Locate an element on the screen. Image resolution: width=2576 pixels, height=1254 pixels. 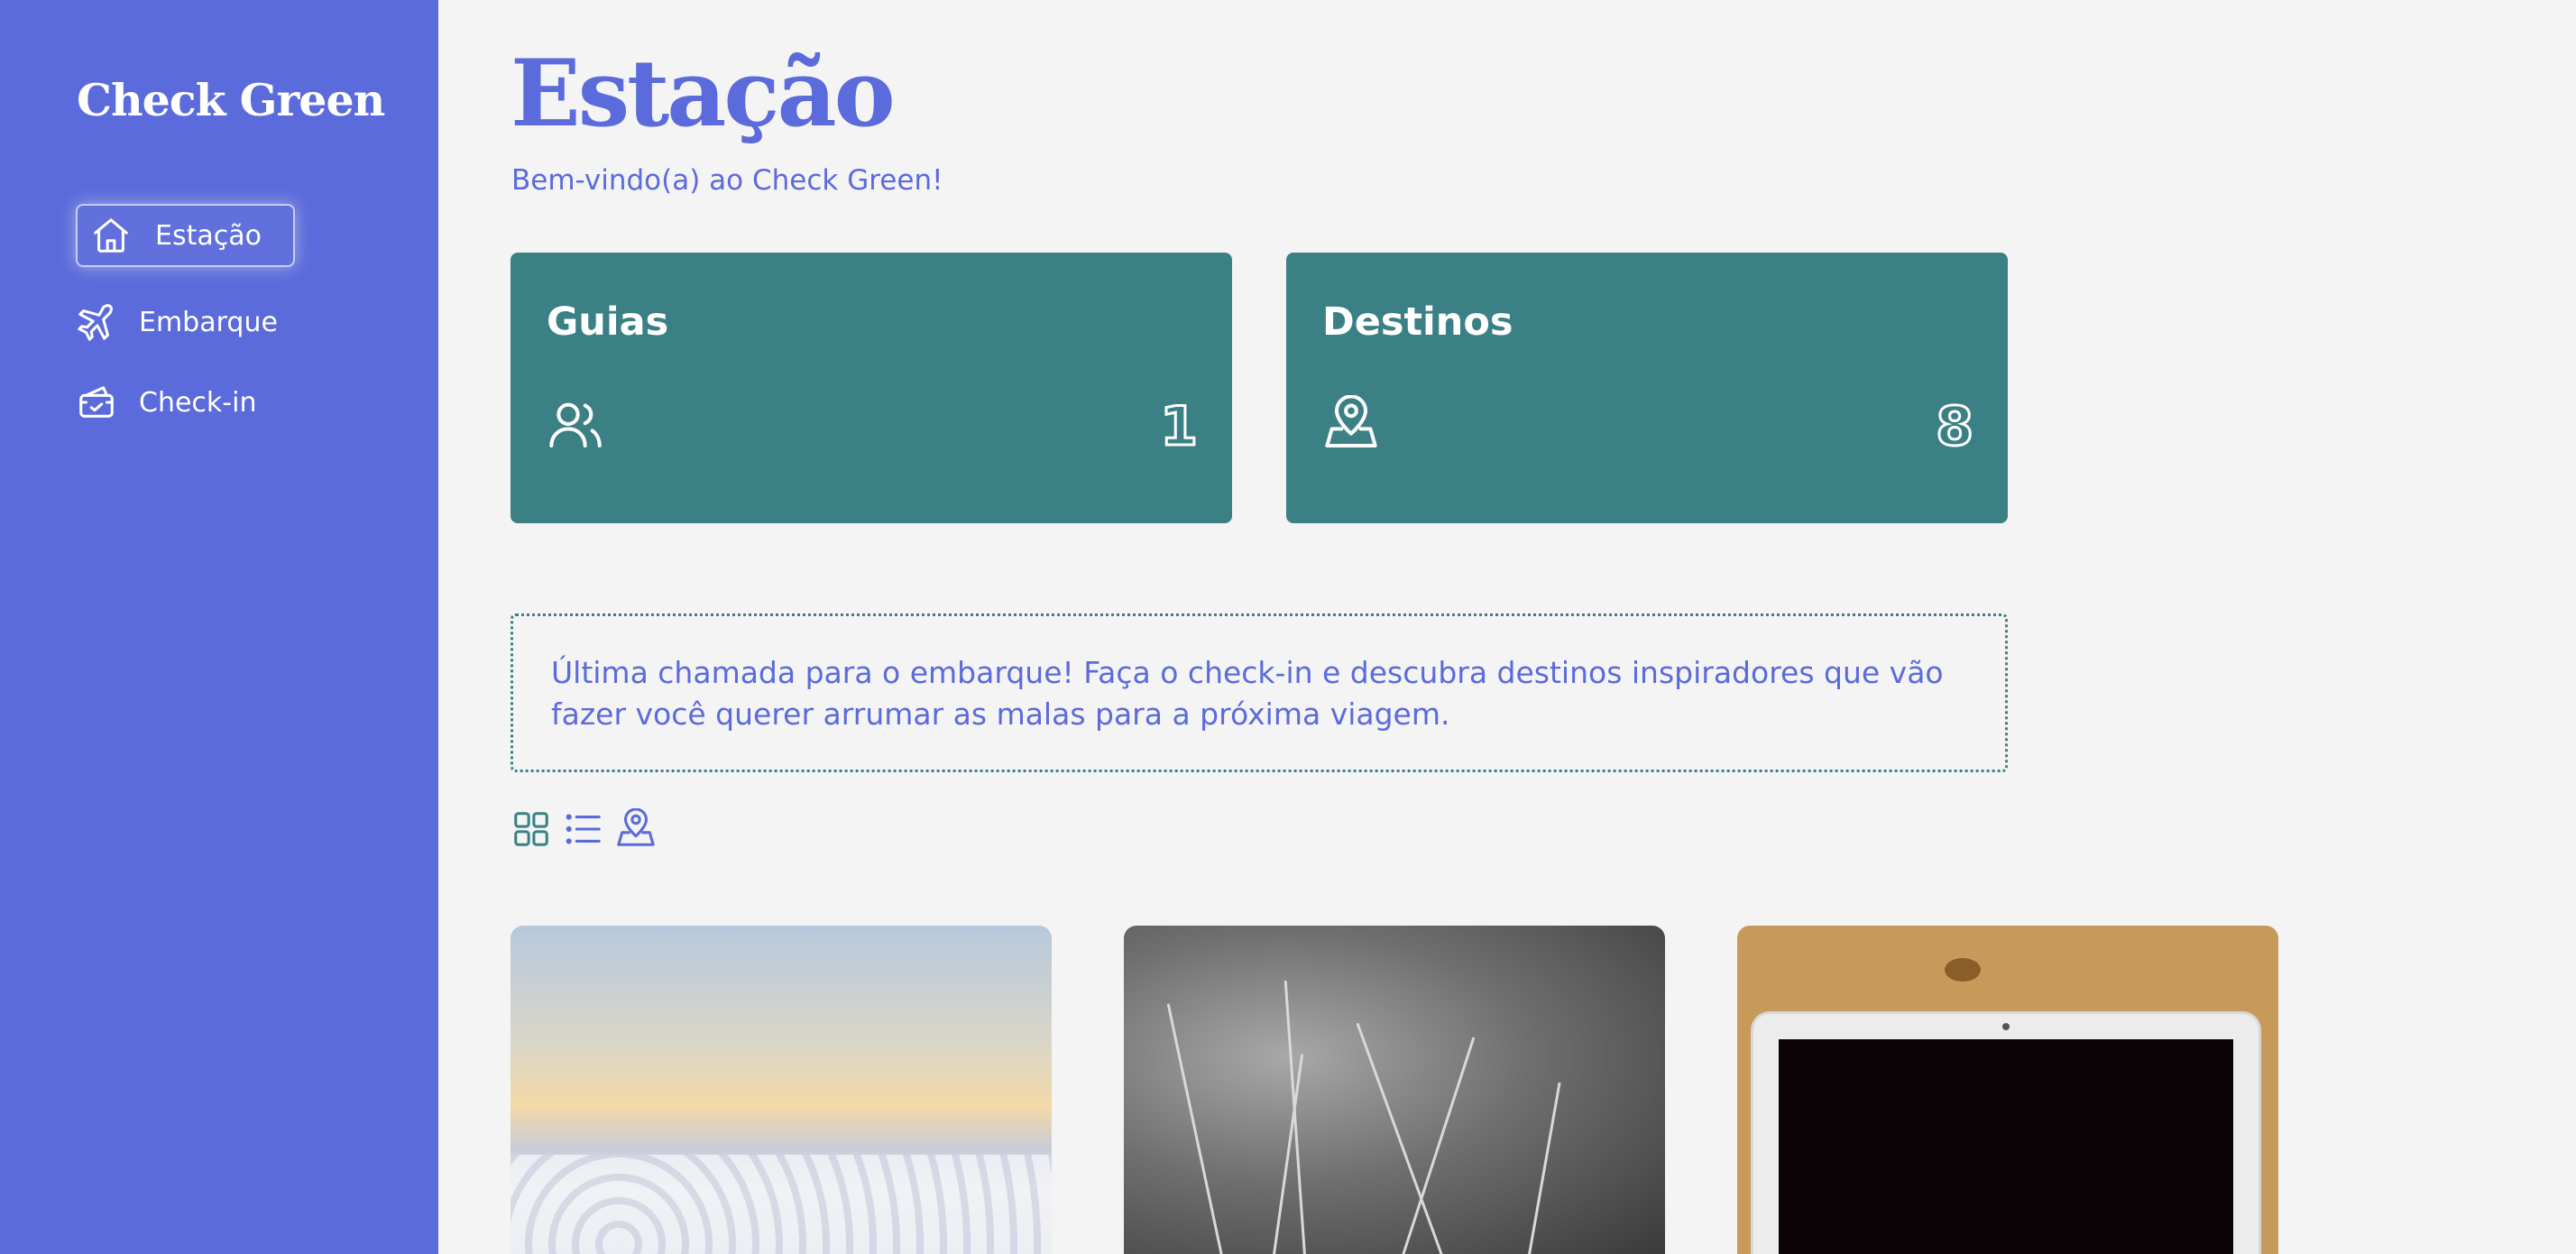
laptop-screen is located at coordinates (2006, 1146).